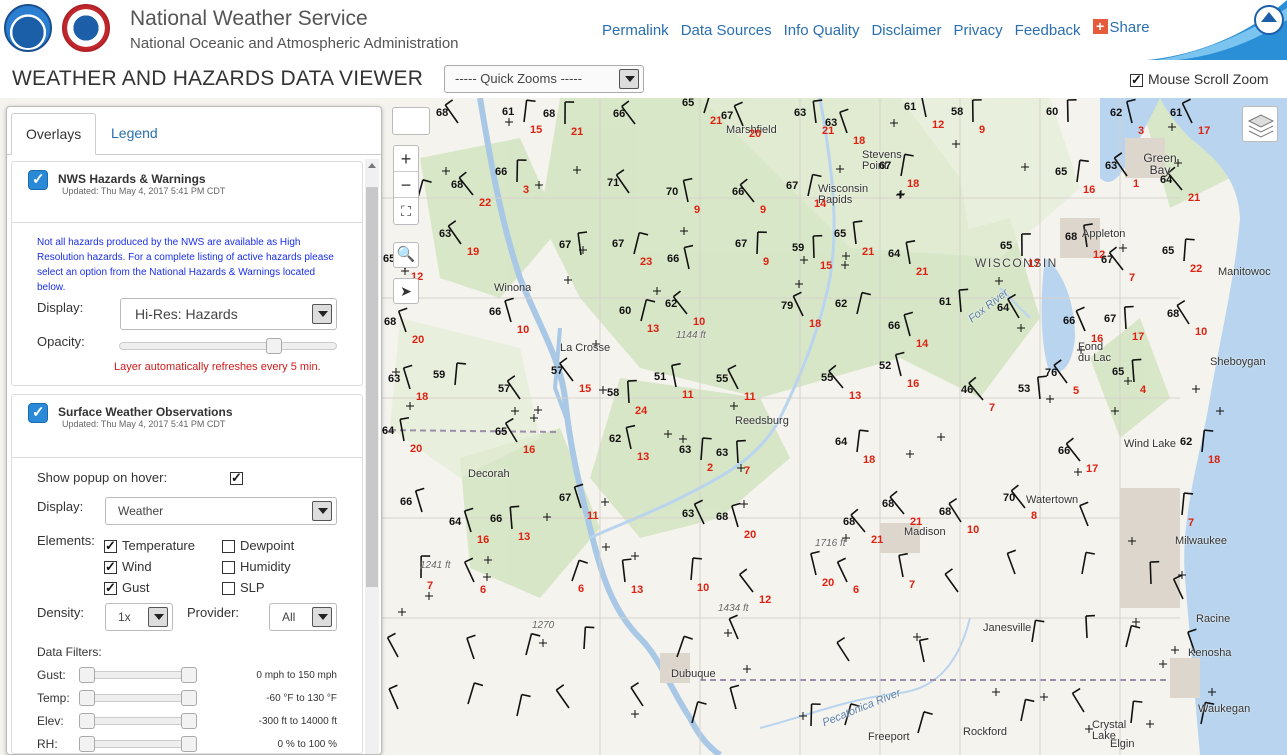 The height and width of the screenshot is (755, 1287). Describe the element at coordinates (138, 744) in the screenshot. I see `filter-rh-slider` at that location.